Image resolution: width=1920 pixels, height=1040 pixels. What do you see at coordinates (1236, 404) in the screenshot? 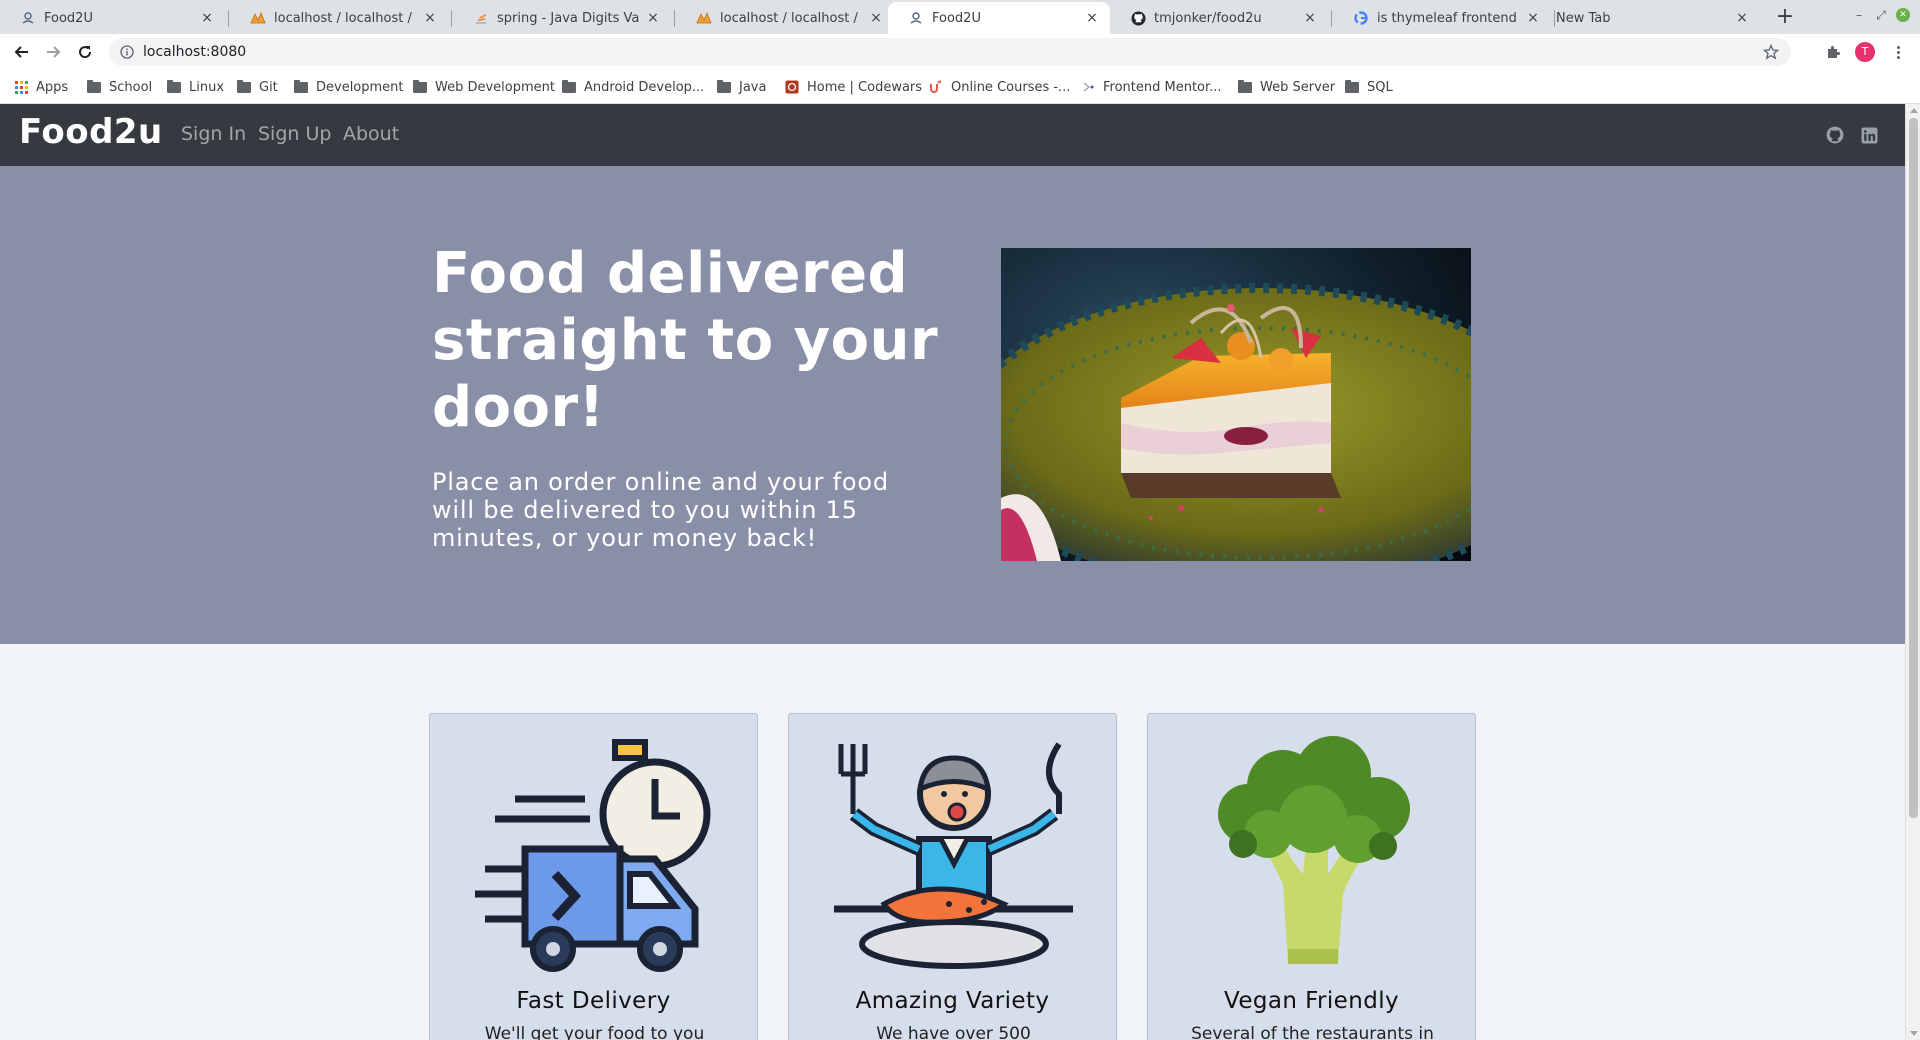
I see `hero-food-image` at bounding box center [1236, 404].